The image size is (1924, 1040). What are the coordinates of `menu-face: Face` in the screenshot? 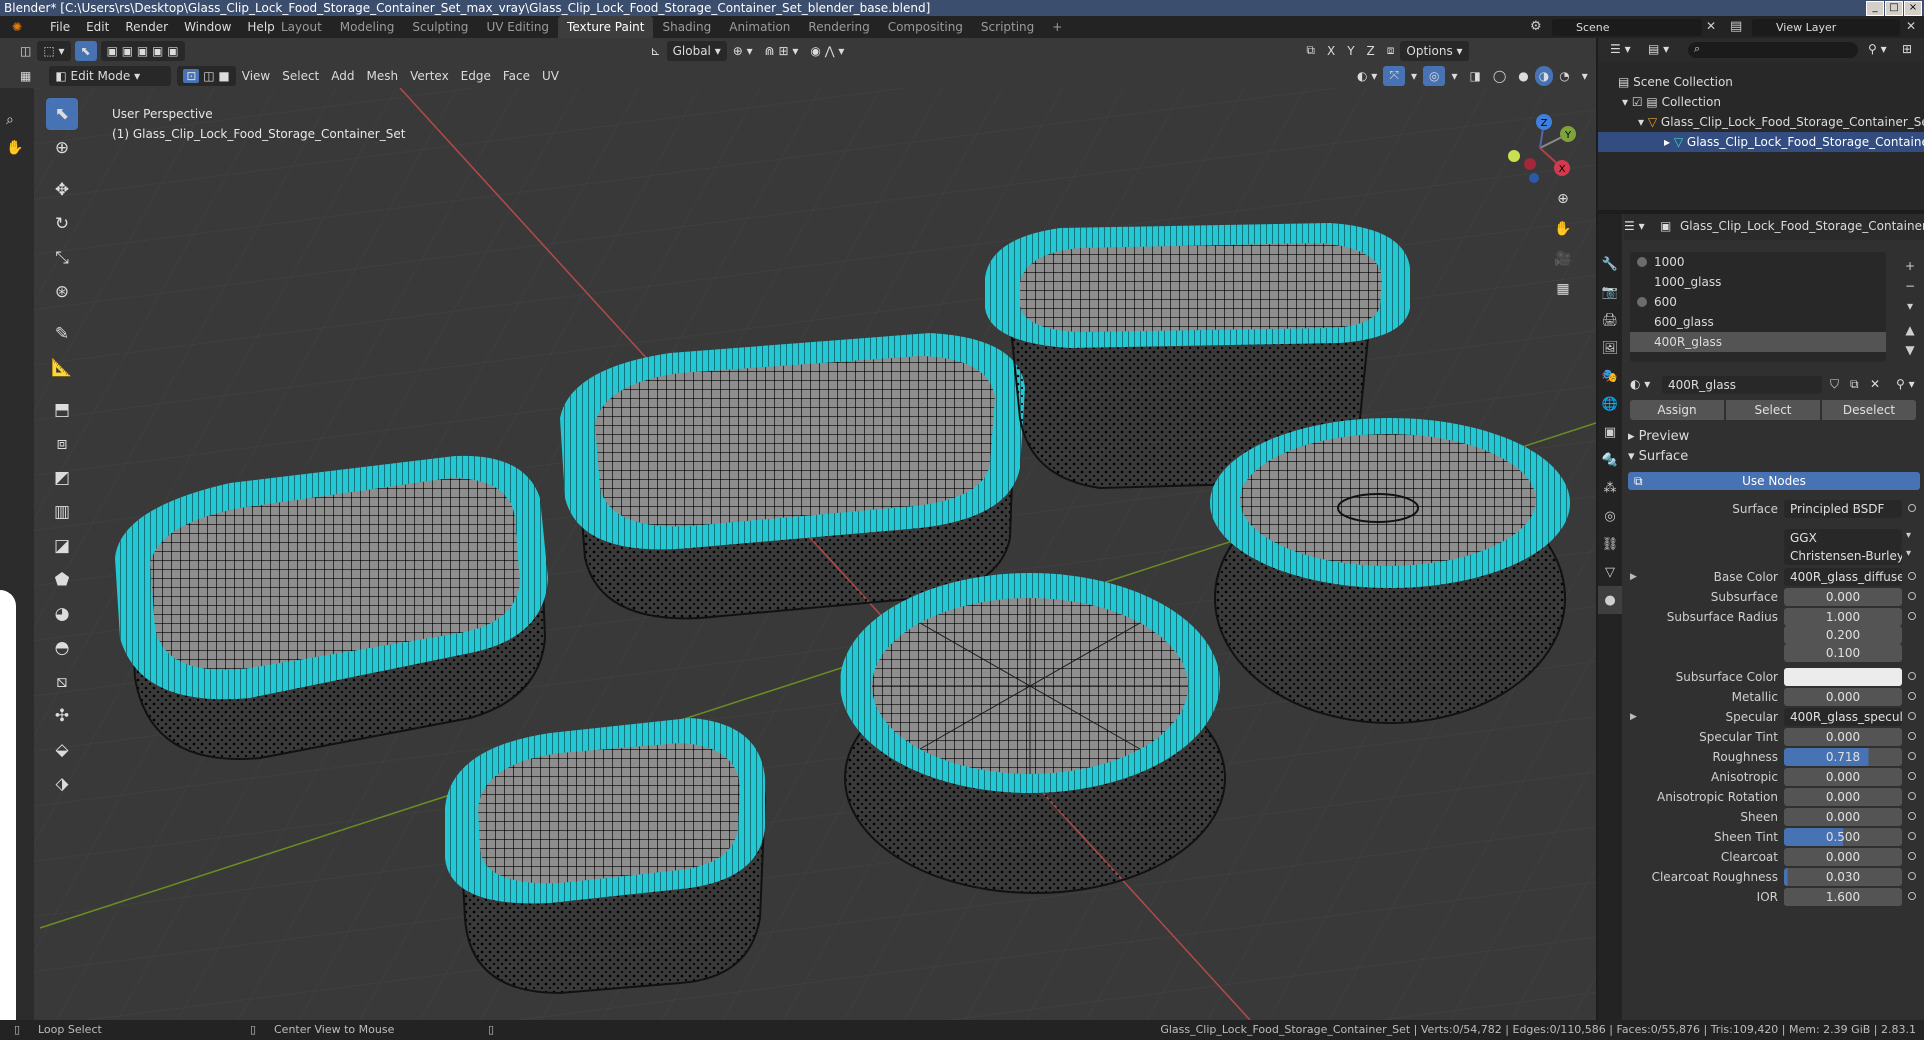 It's located at (516, 76).